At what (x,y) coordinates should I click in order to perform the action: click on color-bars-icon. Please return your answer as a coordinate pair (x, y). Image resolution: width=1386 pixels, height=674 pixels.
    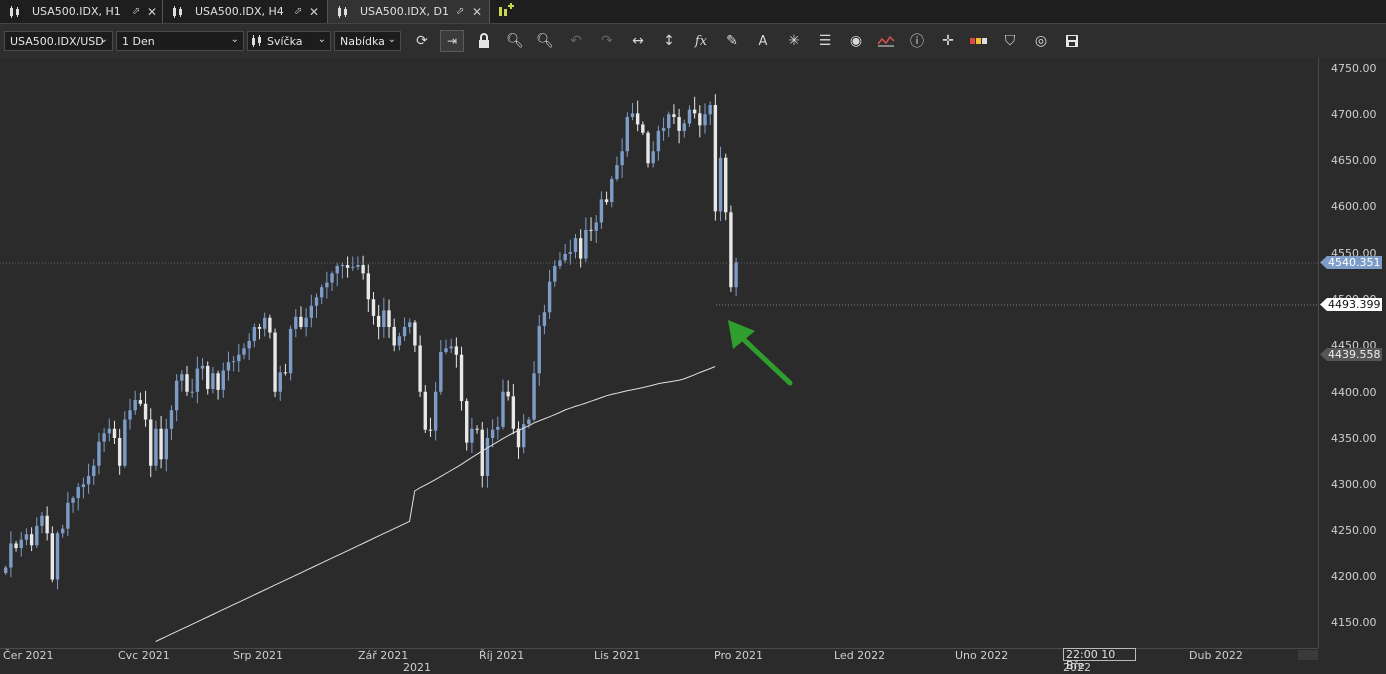
    Looking at the image, I should click on (978, 41).